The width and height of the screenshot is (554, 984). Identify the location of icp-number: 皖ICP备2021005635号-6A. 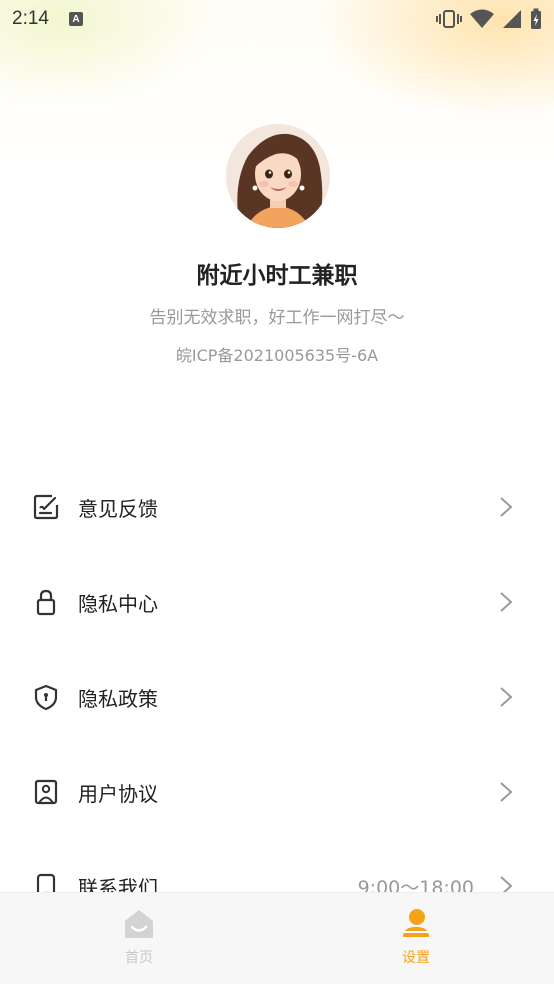
(277, 355).